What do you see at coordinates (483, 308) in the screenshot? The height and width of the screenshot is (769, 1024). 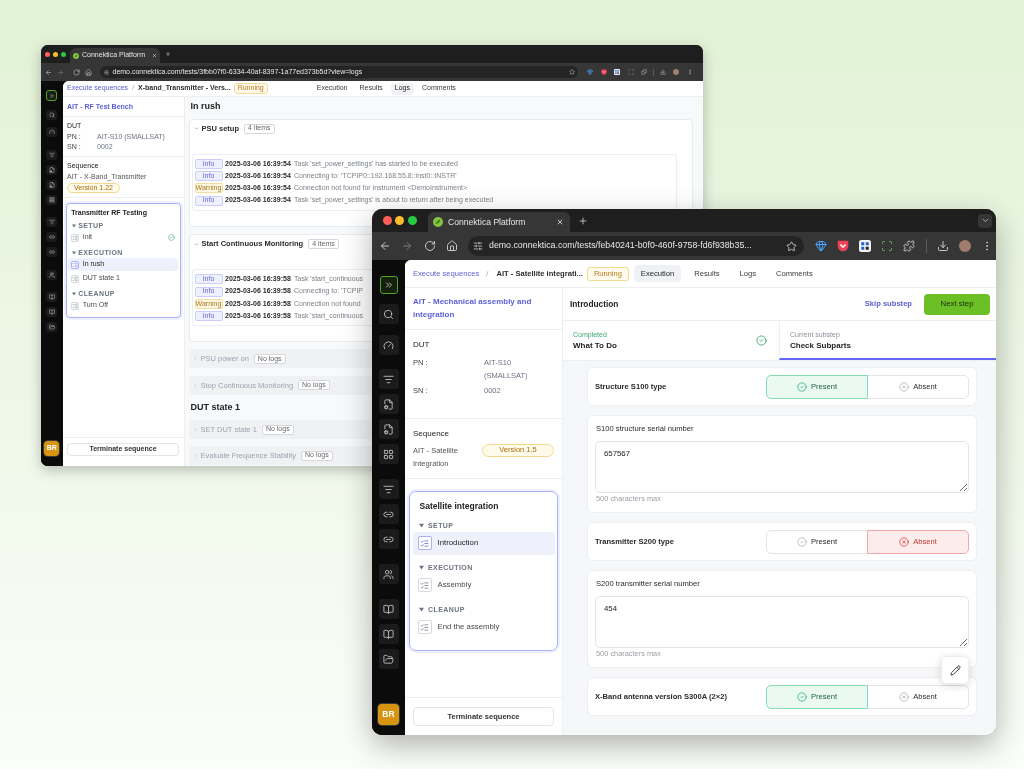 I see `test-bench-link: AIT - Mechanical assembly and integration` at bounding box center [483, 308].